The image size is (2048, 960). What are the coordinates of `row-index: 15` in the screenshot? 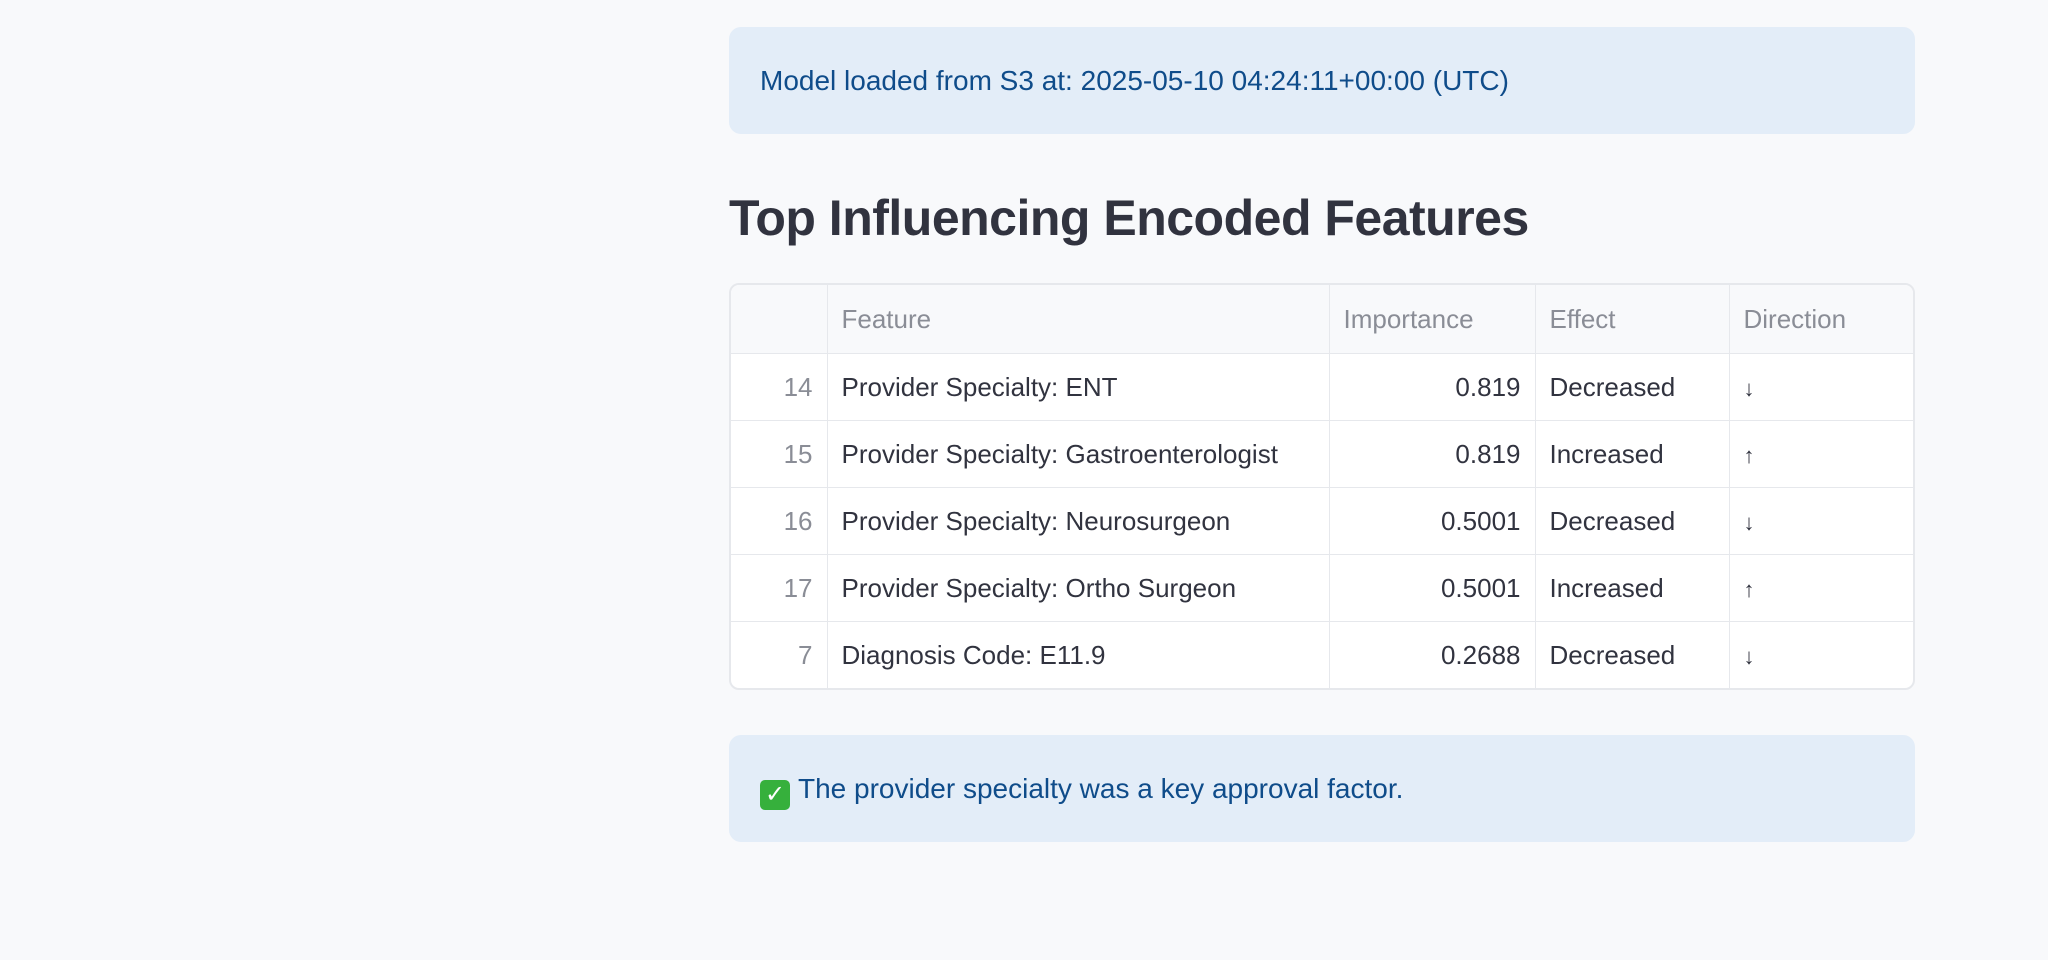 It's located at (779, 454).